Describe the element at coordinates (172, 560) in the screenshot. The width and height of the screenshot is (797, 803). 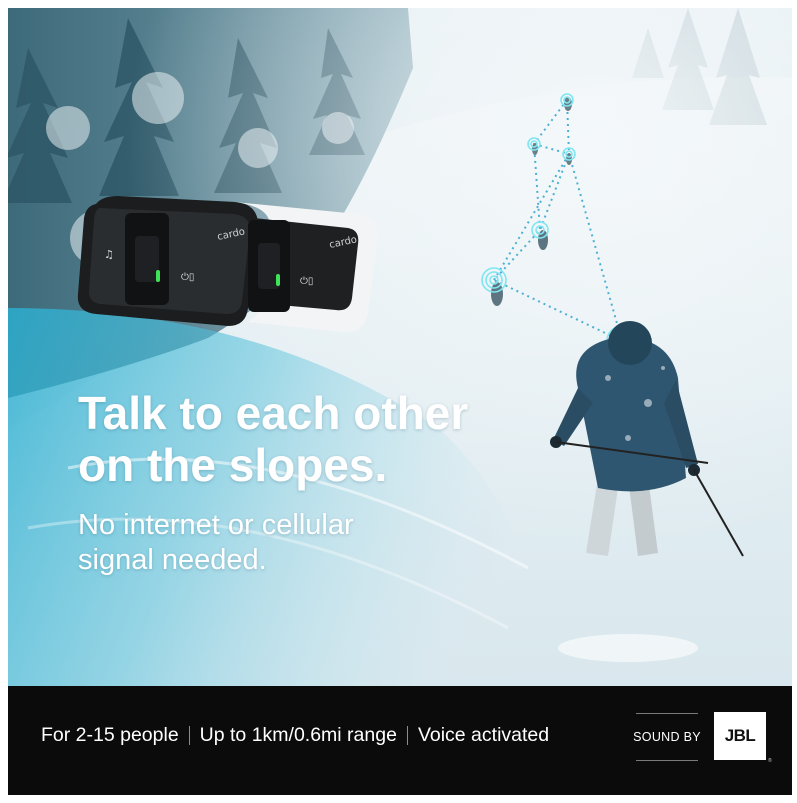
I see `subheadline-line-2: signal needed.` at that location.